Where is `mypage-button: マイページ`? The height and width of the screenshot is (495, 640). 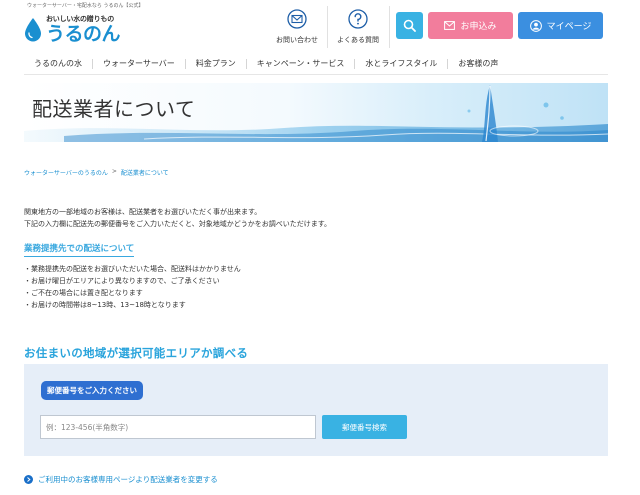
mypage-button: マイページ is located at coordinates (560, 25).